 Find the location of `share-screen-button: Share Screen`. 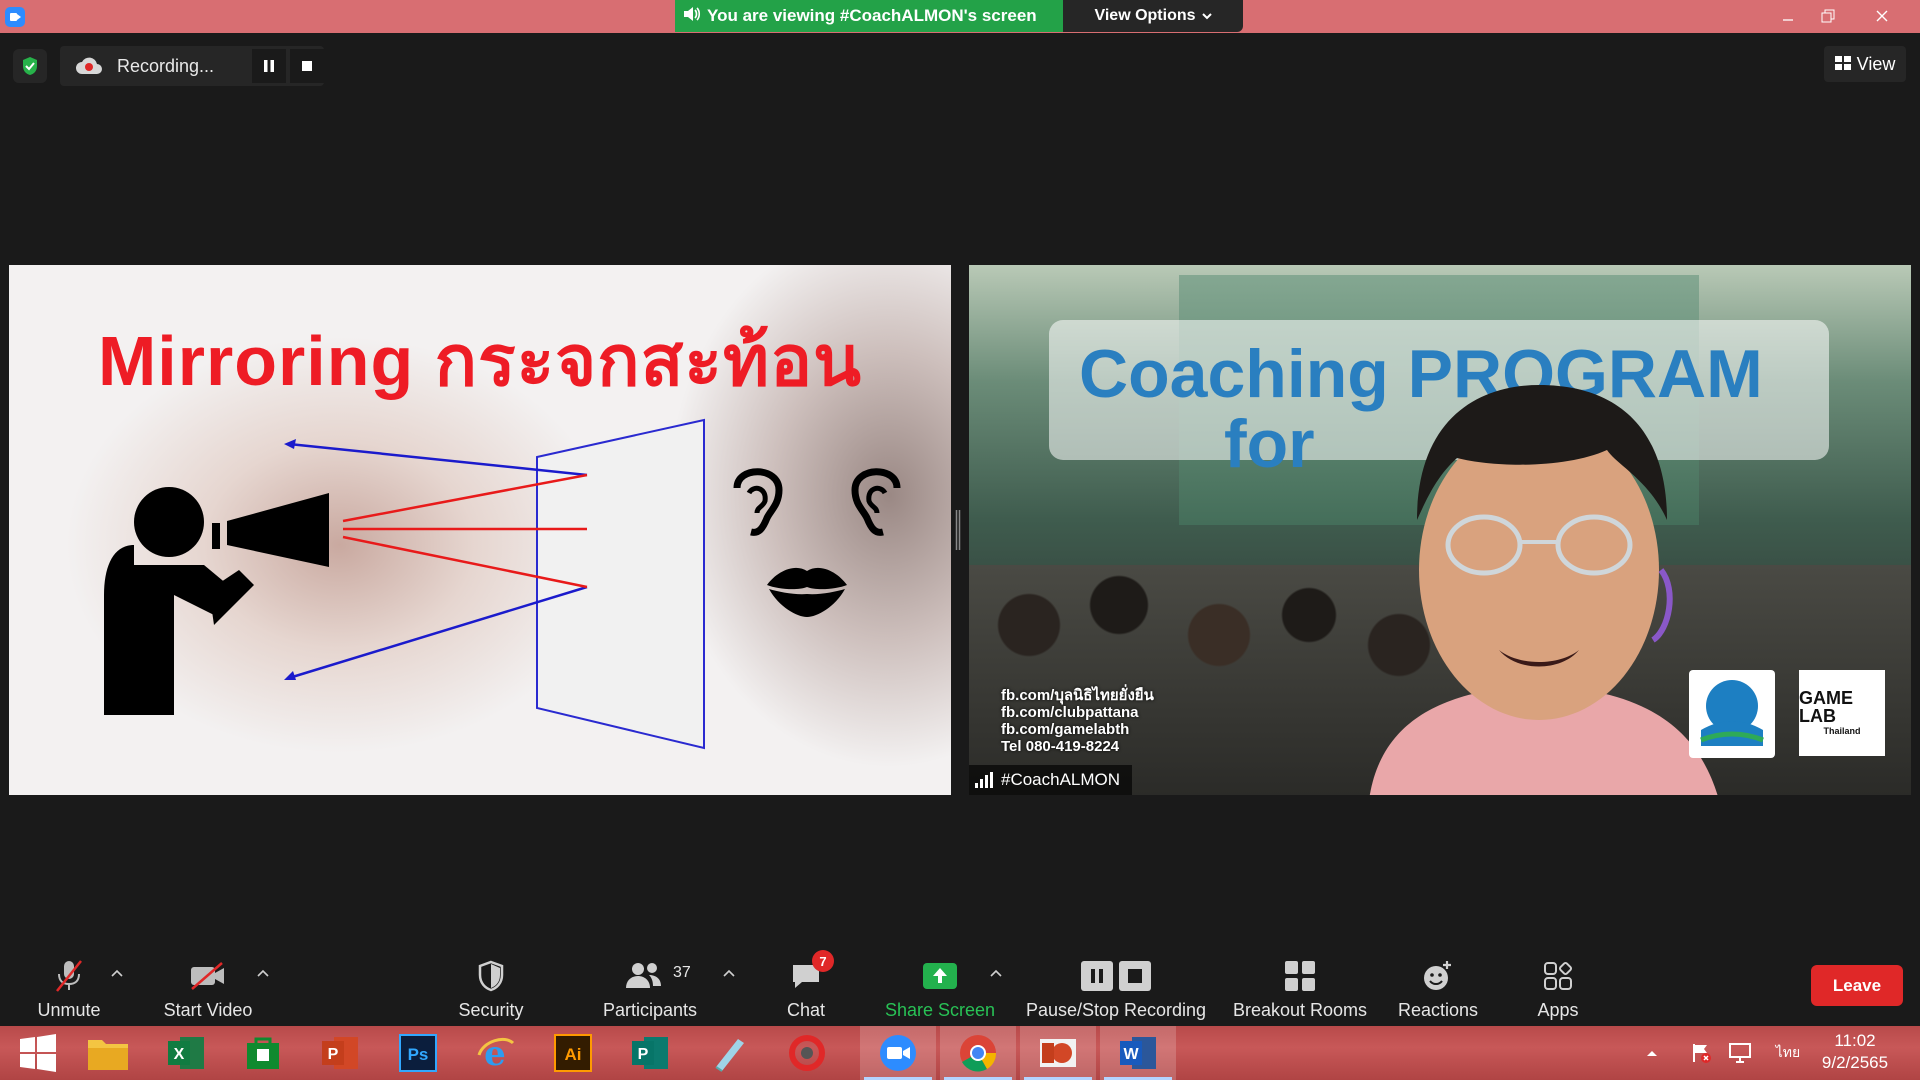

share-screen-button: Share Screen is located at coordinates (940, 985).